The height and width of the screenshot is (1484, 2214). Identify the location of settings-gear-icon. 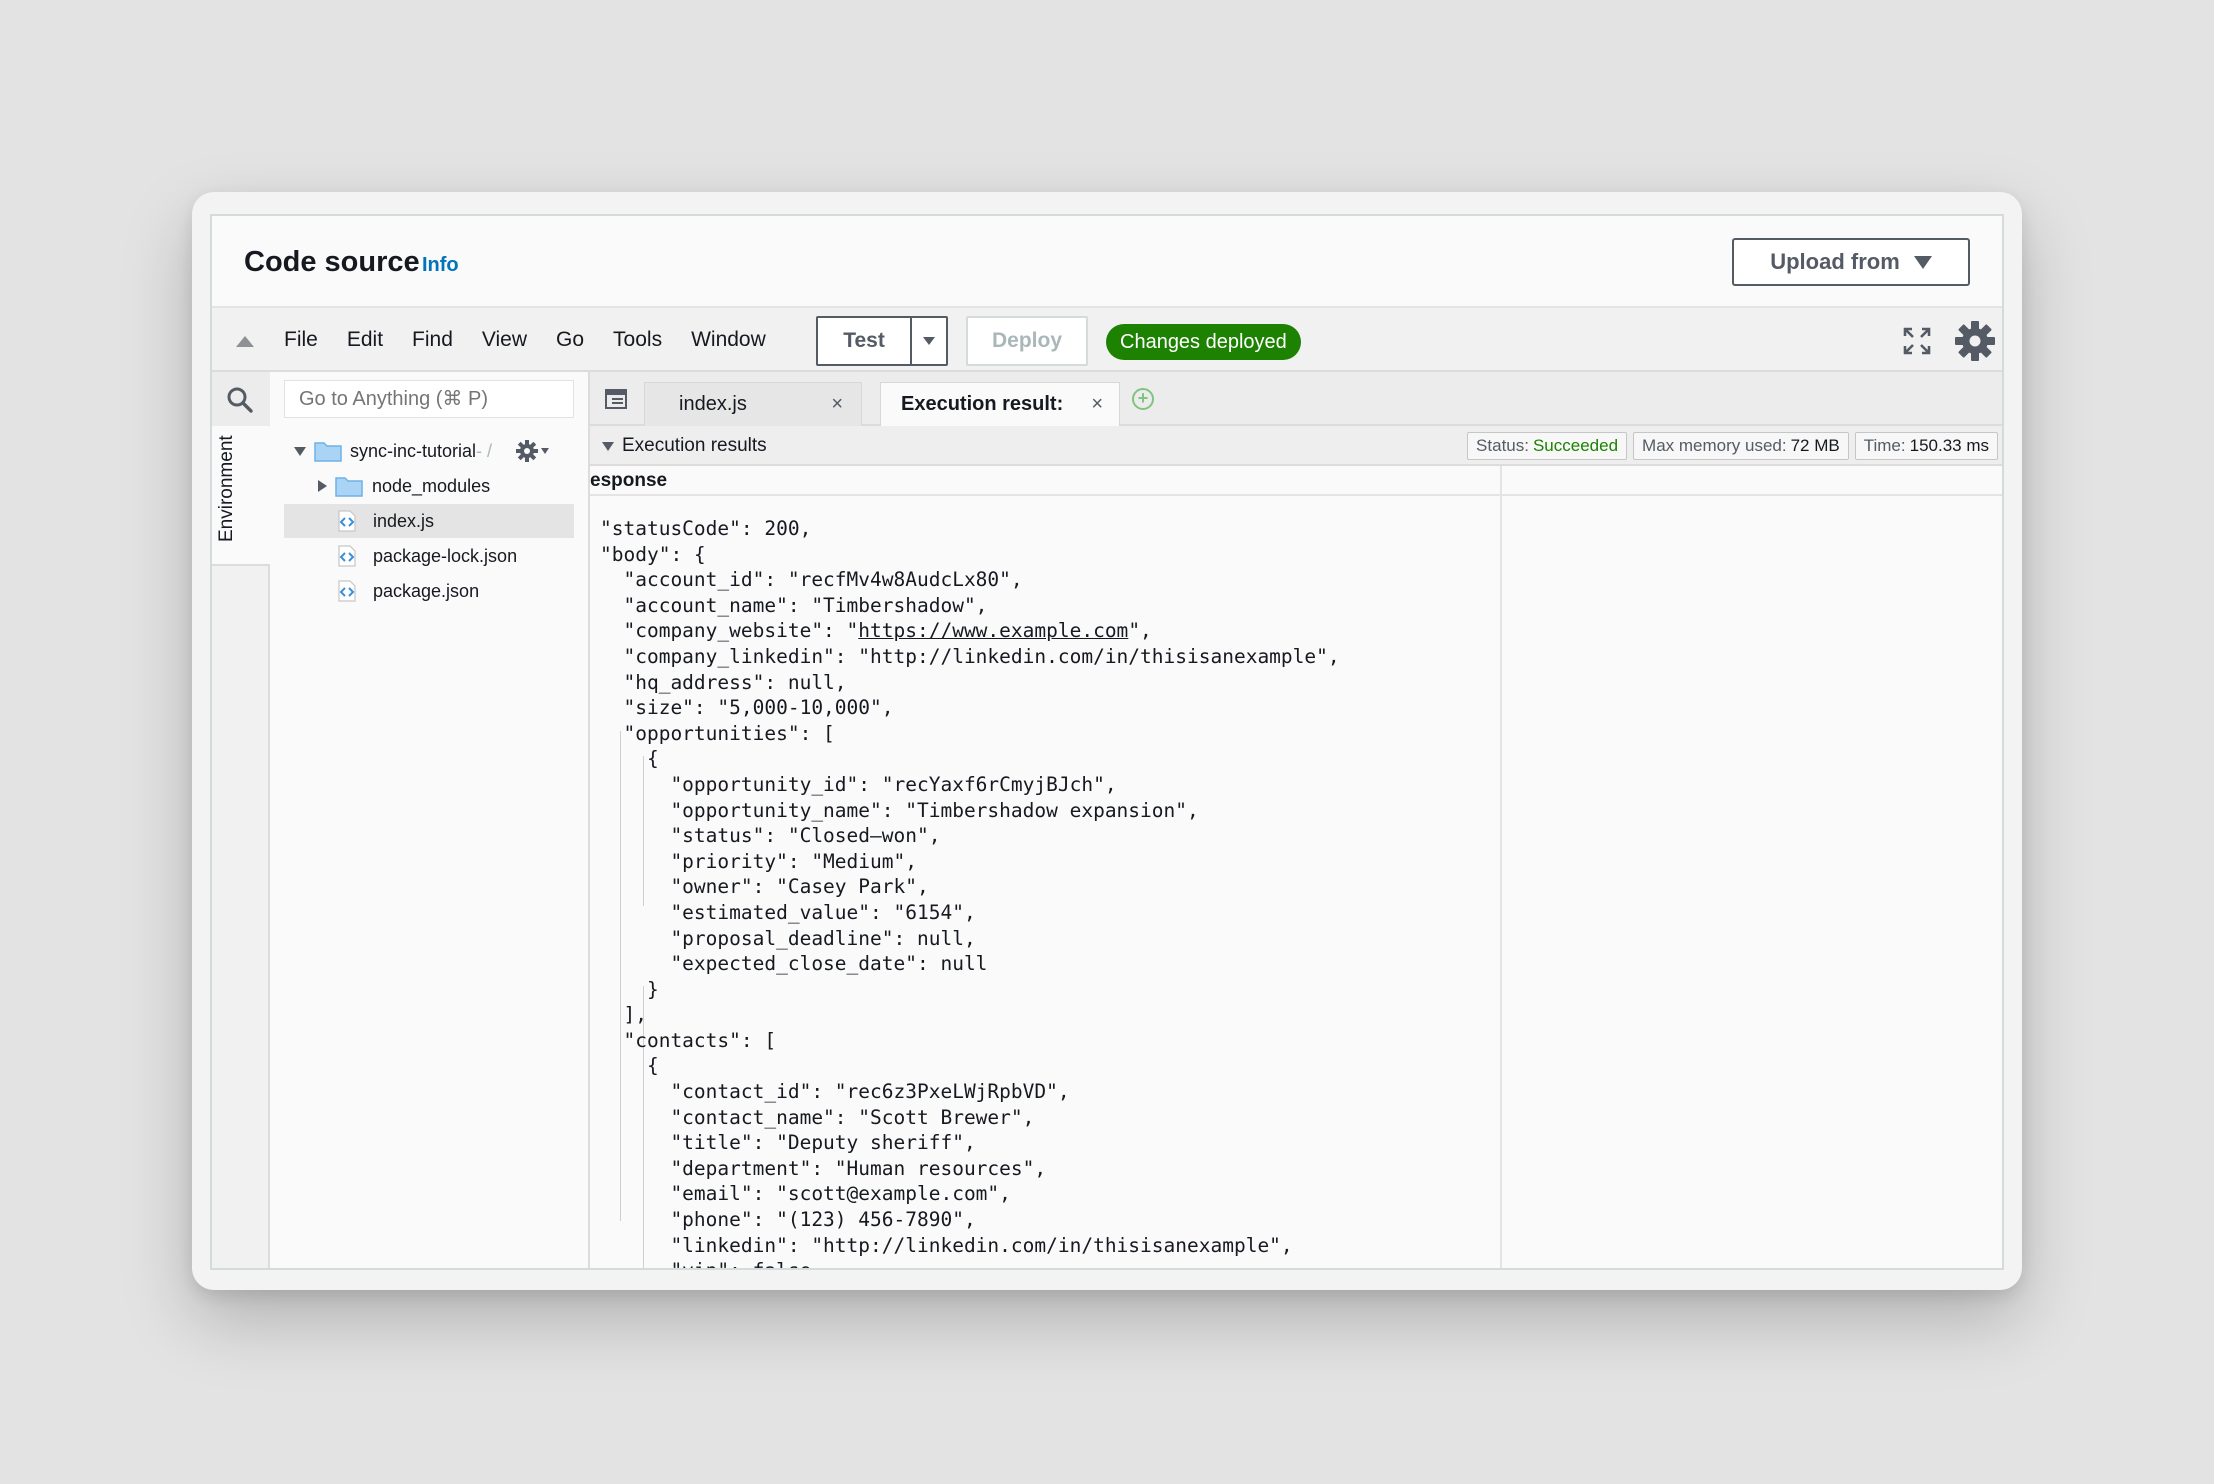
(1975, 341).